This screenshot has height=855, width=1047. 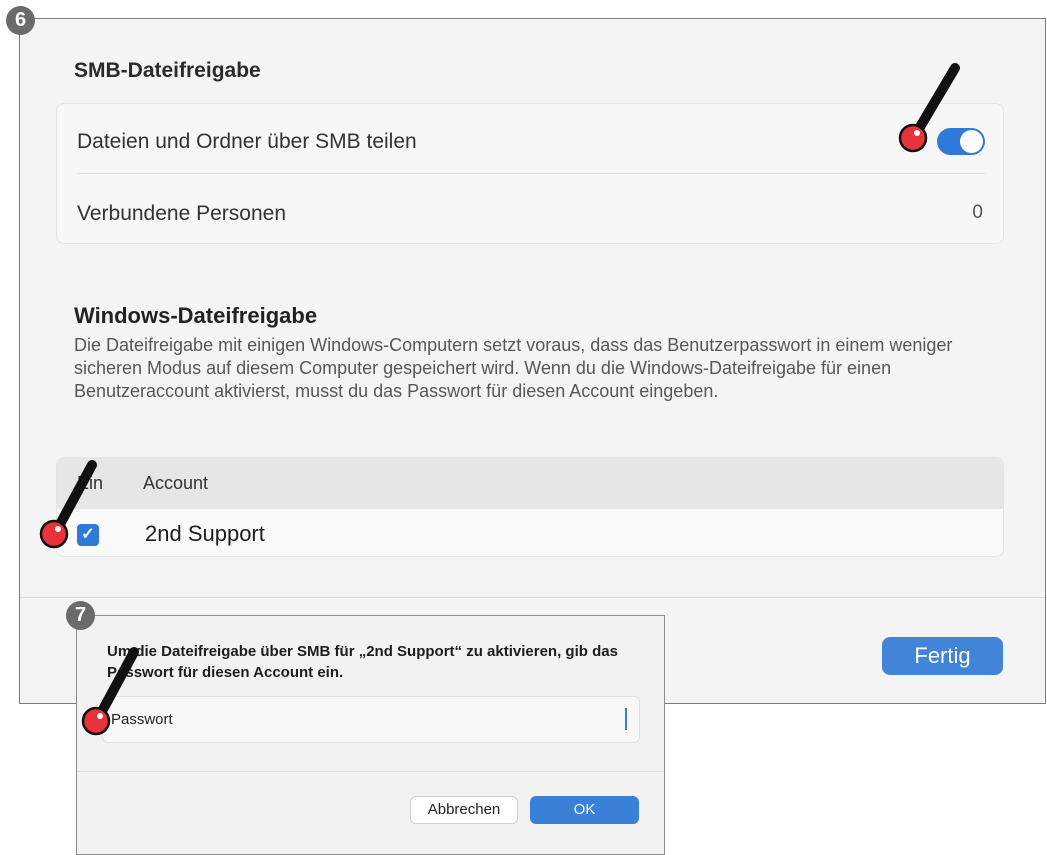 I want to click on accounts-table: Ein Account ✓ 2nd Support, so click(x=530, y=507).